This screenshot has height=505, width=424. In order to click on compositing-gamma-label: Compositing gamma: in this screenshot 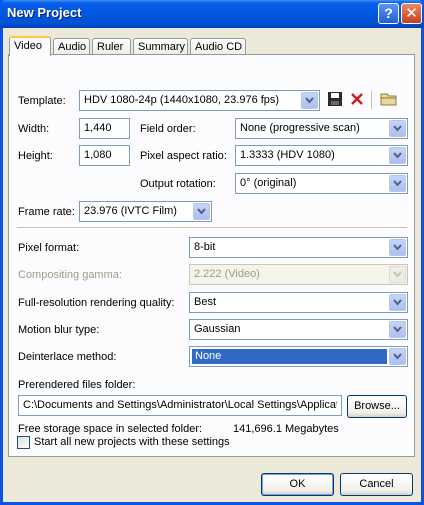, I will do `click(70, 275)`.